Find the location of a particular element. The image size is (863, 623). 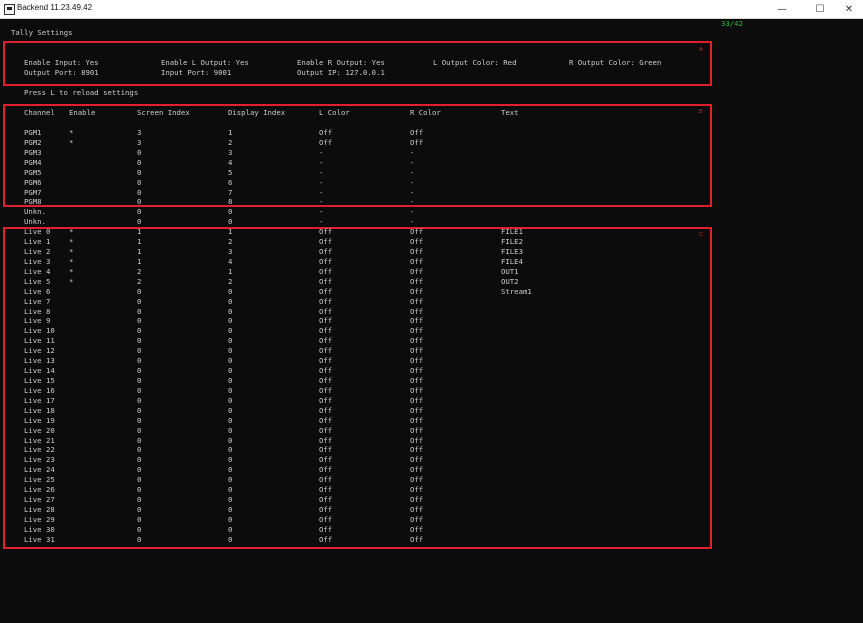

setting-enable-l-output: Enable L Output: Yes is located at coordinates (205, 62).